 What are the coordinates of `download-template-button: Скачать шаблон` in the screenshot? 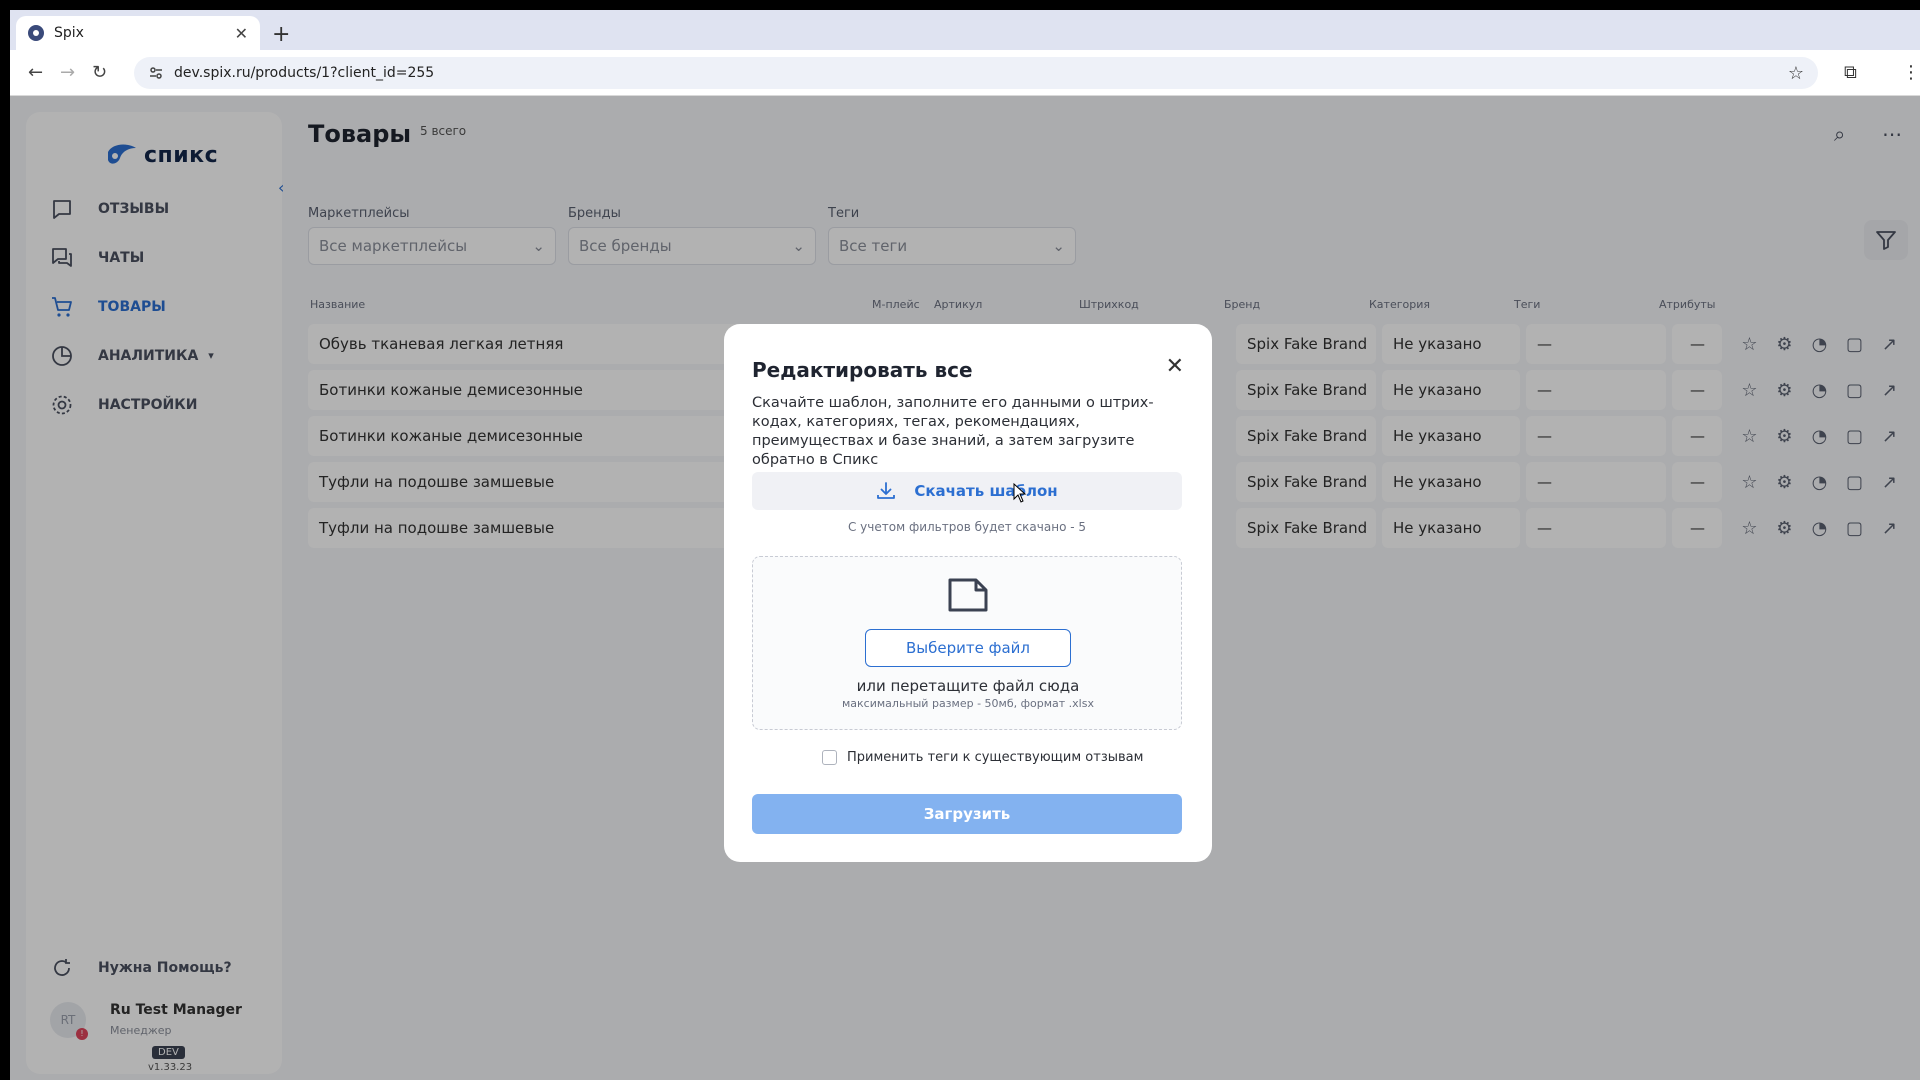 It's located at (967, 491).